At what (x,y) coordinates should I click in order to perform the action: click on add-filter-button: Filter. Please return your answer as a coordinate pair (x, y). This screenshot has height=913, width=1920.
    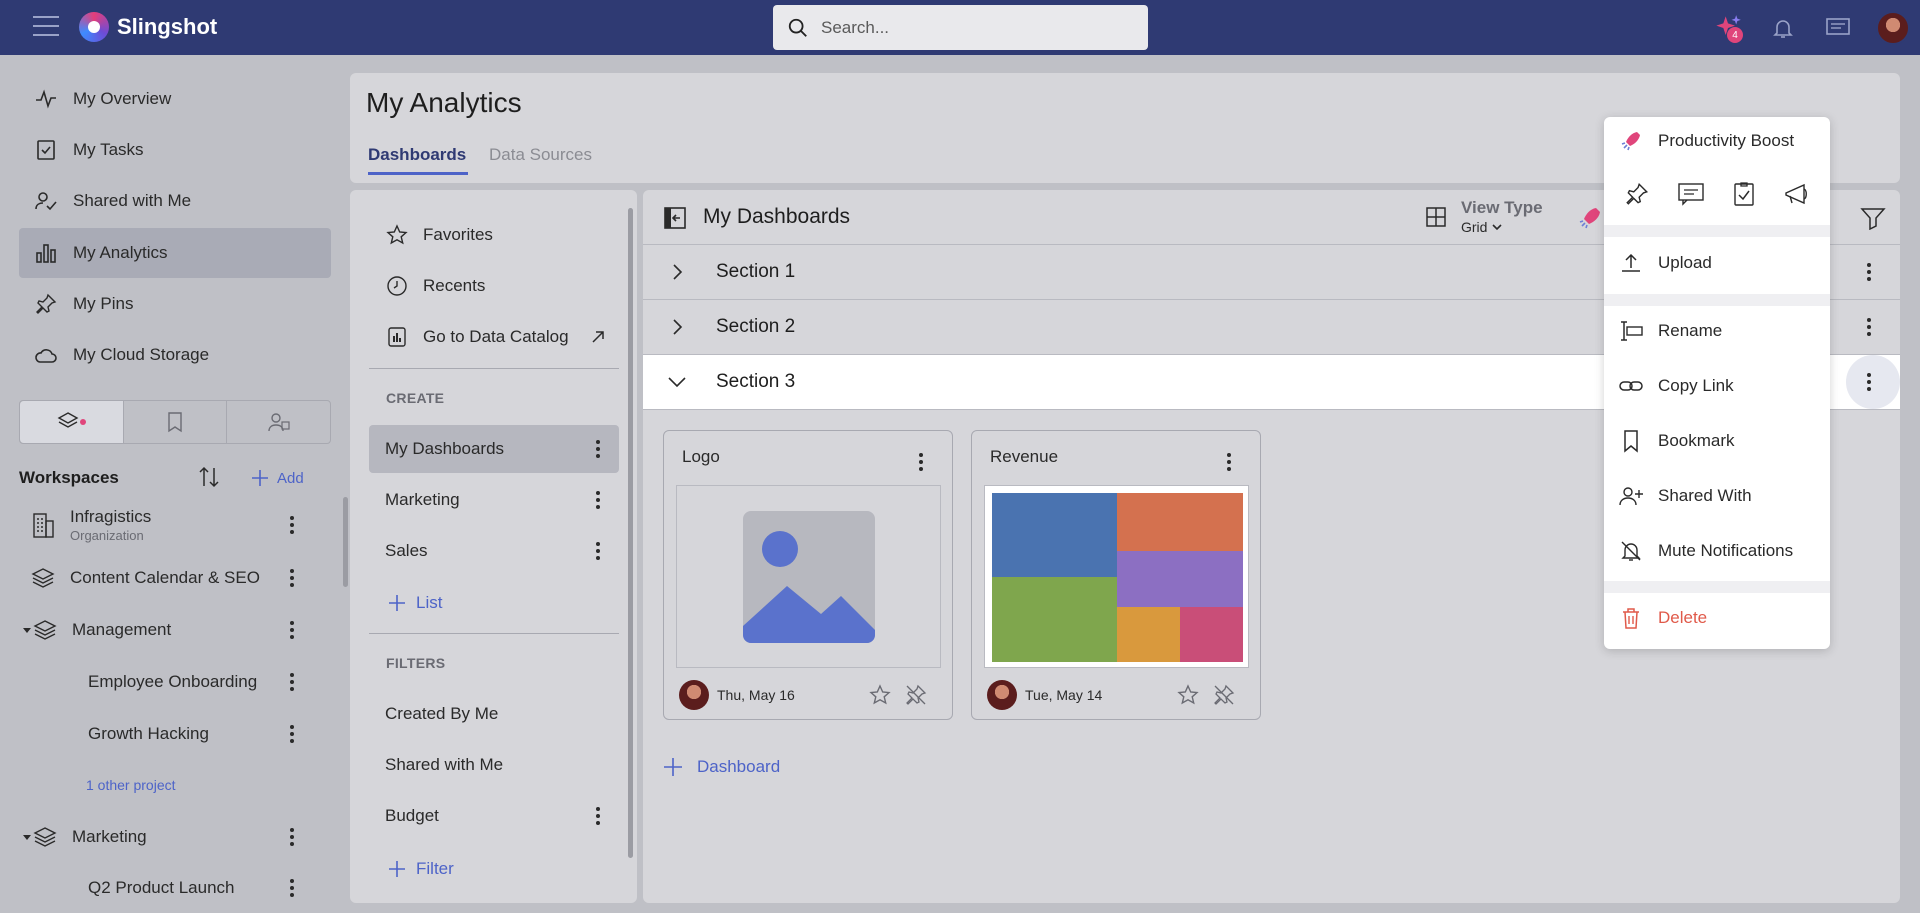
    Looking at the image, I should click on (420, 869).